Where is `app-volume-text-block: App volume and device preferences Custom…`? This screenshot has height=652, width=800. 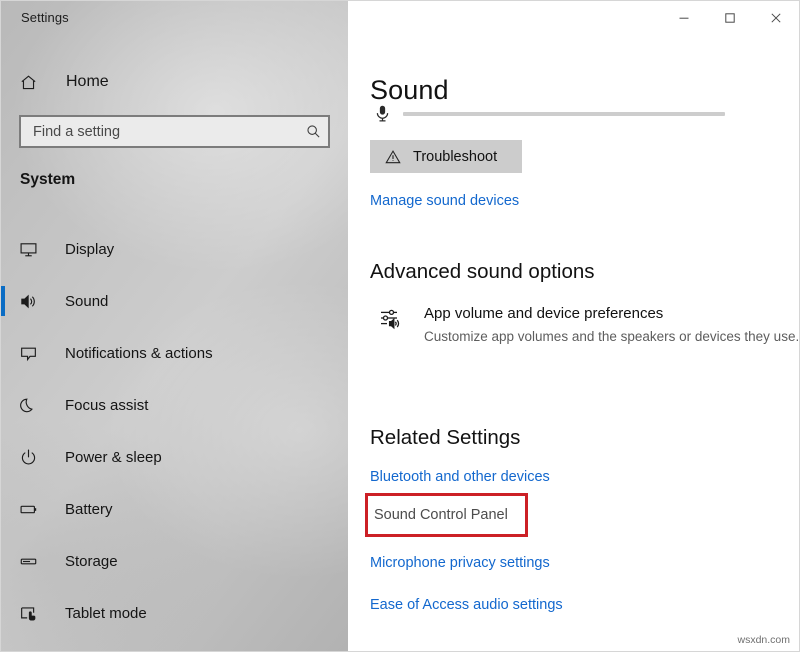 app-volume-text-block: App volume and device preferences Custom… is located at coordinates (611, 325).